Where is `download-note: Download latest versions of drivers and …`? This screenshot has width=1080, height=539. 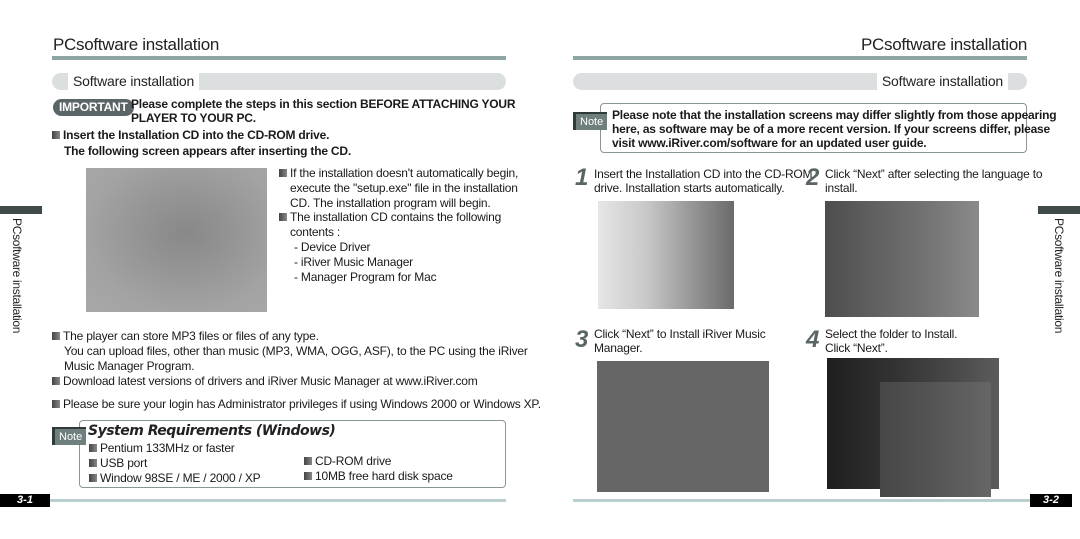
download-note: Download latest versions of drivers and … is located at coordinates (265, 381).